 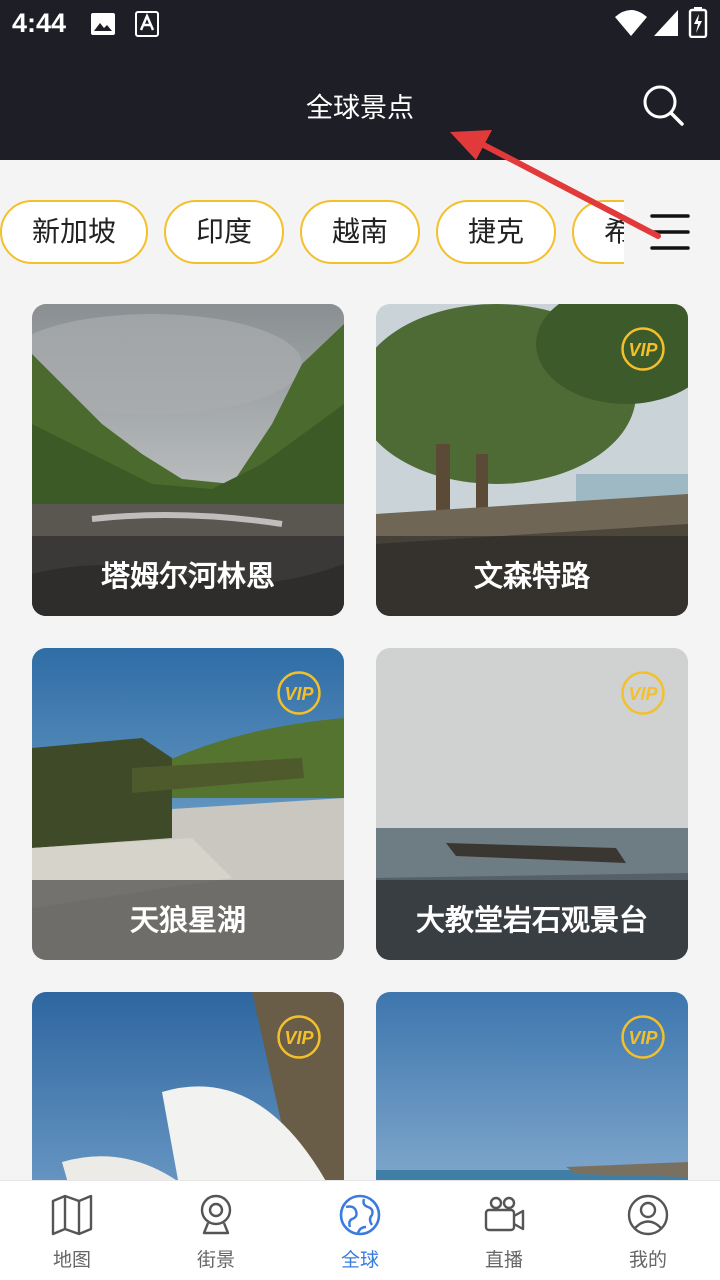 What do you see at coordinates (360, 25) in the screenshot?
I see `status-bar: 4:44` at bounding box center [360, 25].